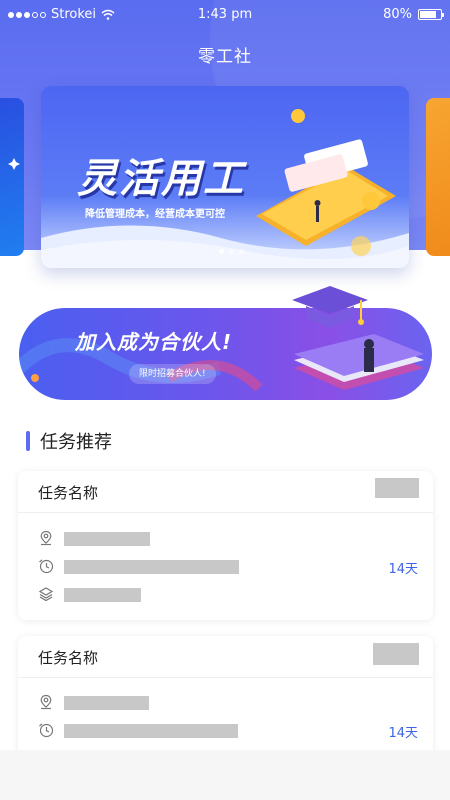 This screenshot has width=450, height=800. I want to click on partner-recruit-banner: 加入成为合伙人! 限时招募合伙人!, so click(225, 354).